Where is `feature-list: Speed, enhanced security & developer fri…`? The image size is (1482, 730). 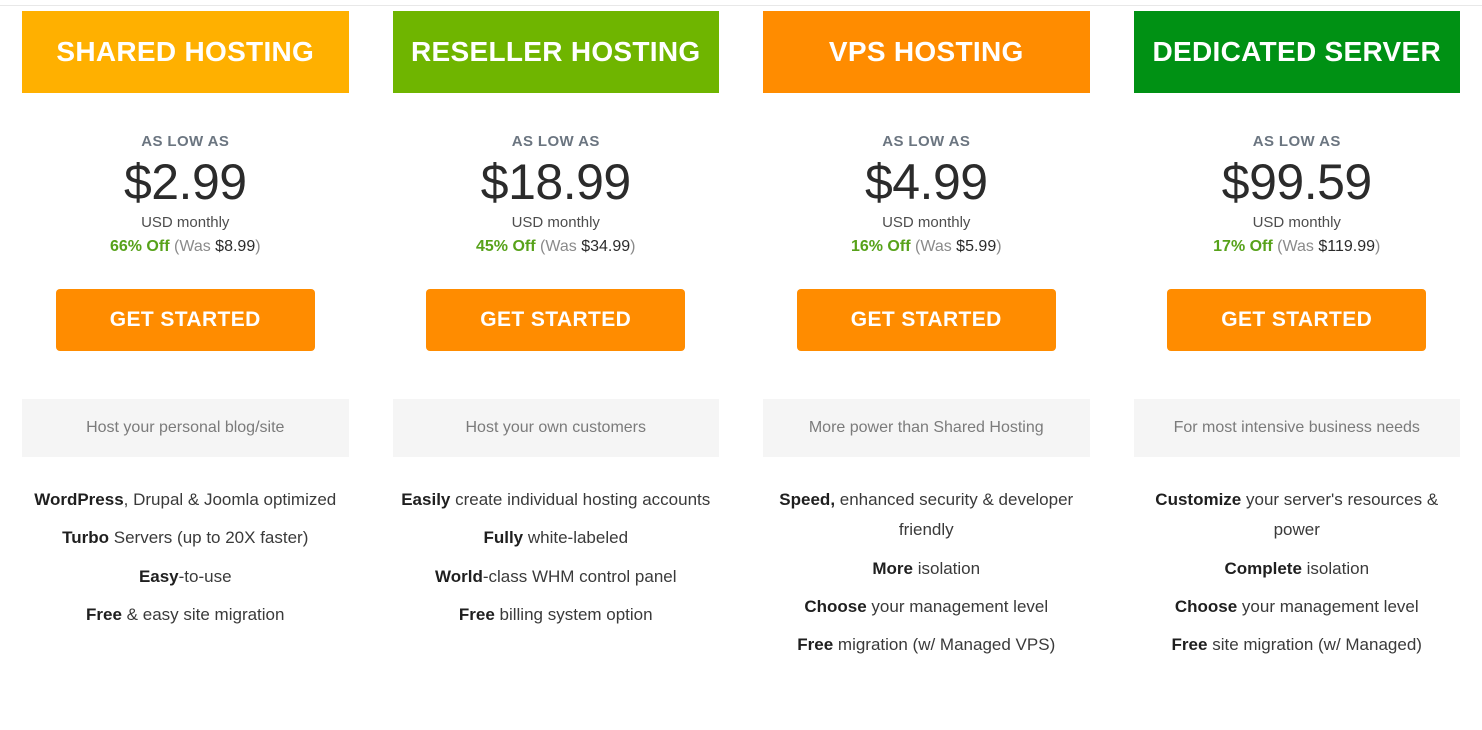 feature-list: Speed, enhanced security & developer fri… is located at coordinates (926, 576).